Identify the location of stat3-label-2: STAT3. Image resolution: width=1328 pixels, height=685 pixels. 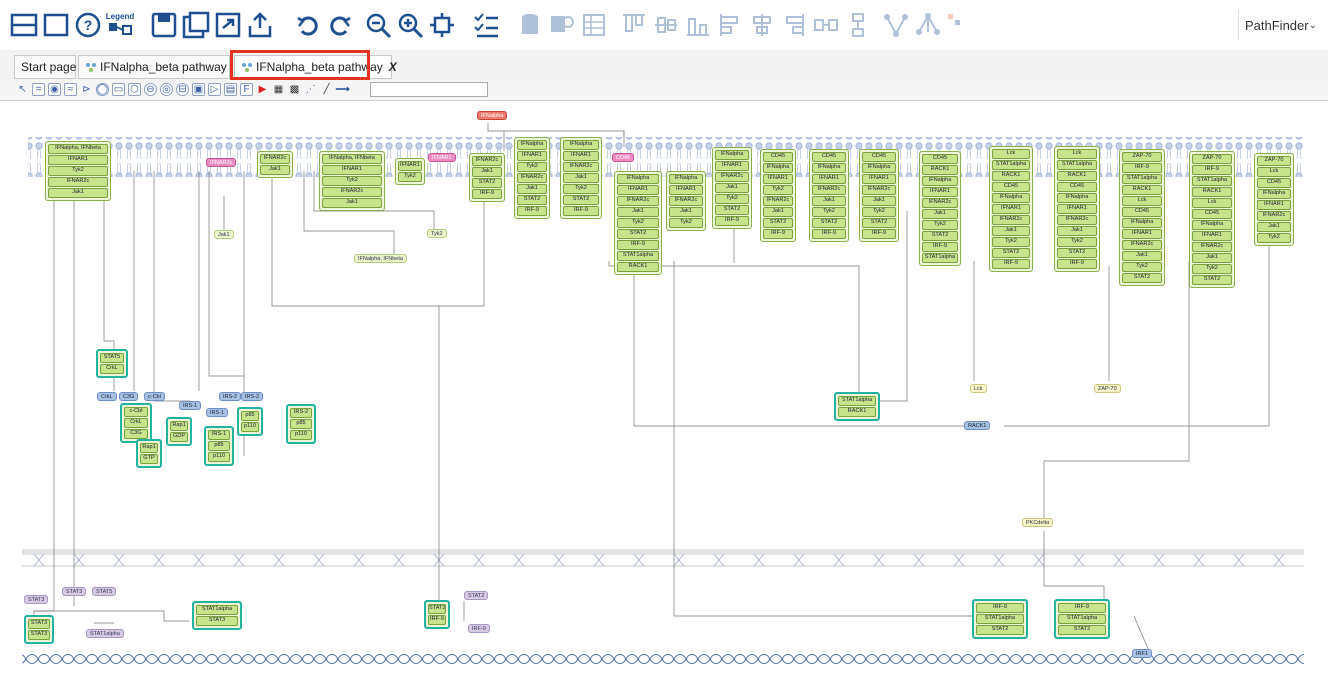
(36, 599).